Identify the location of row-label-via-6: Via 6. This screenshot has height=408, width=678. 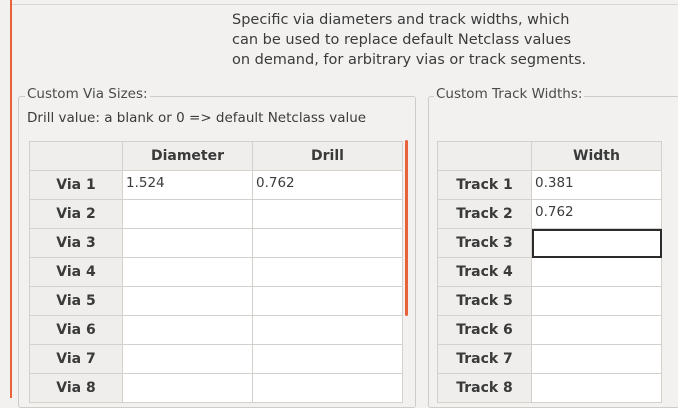
(76, 330).